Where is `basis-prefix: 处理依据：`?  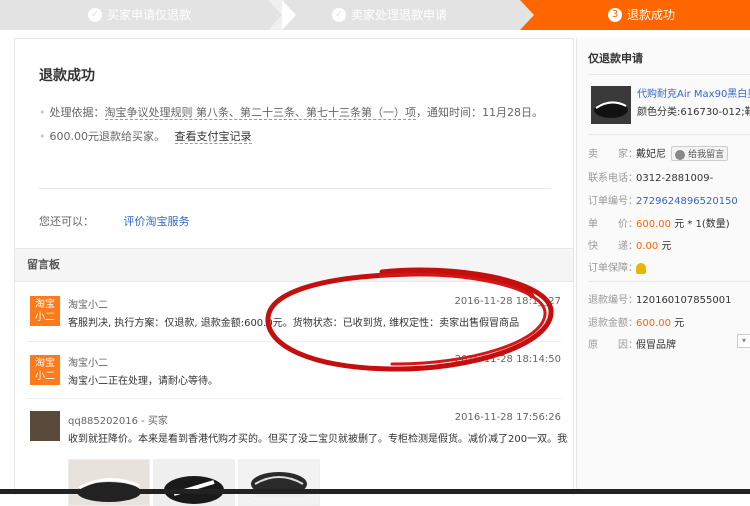 basis-prefix: 处理依据： is located at coordinates (77, 112).